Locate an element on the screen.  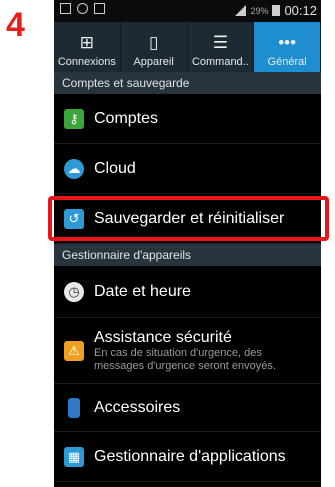
list-item-comptes: ⚷ Comptes is located at coordinates (187, 119).